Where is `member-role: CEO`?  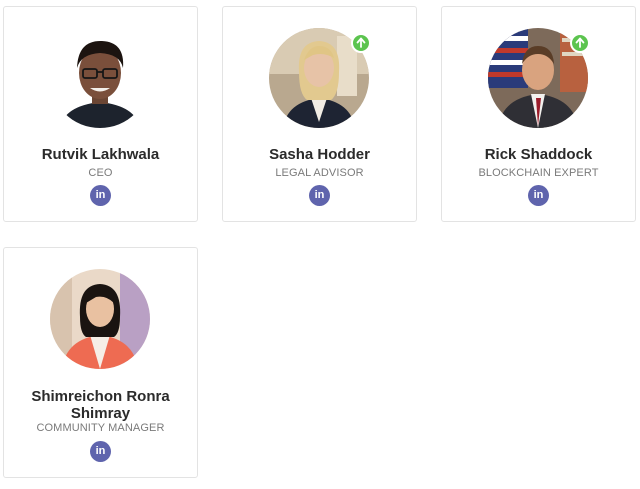
member-role: CEO is located at coordinates (100, 173).